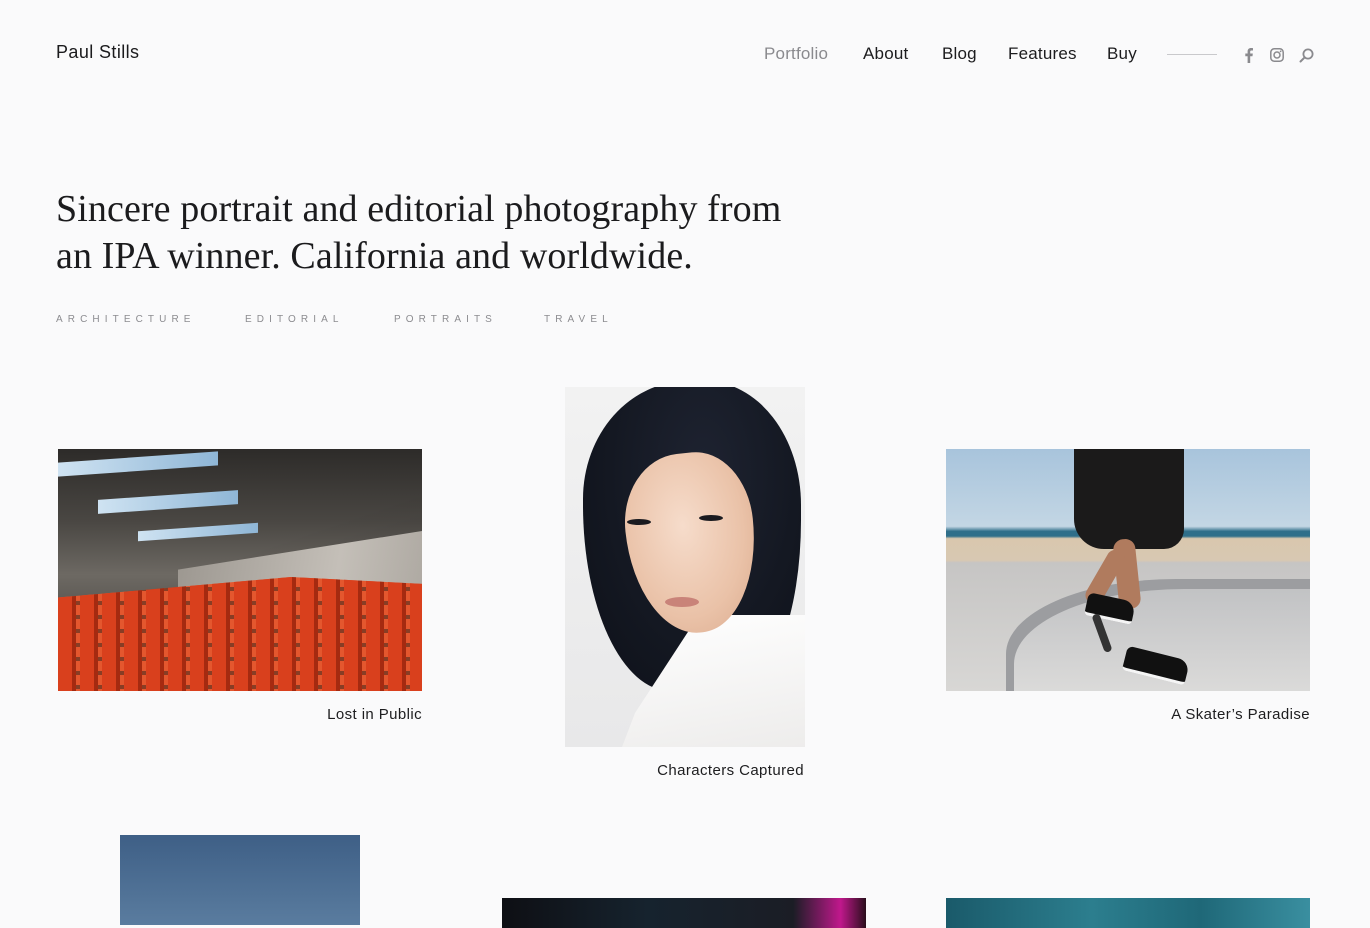  I want to click on instagram-icon, so click(1277, 55).